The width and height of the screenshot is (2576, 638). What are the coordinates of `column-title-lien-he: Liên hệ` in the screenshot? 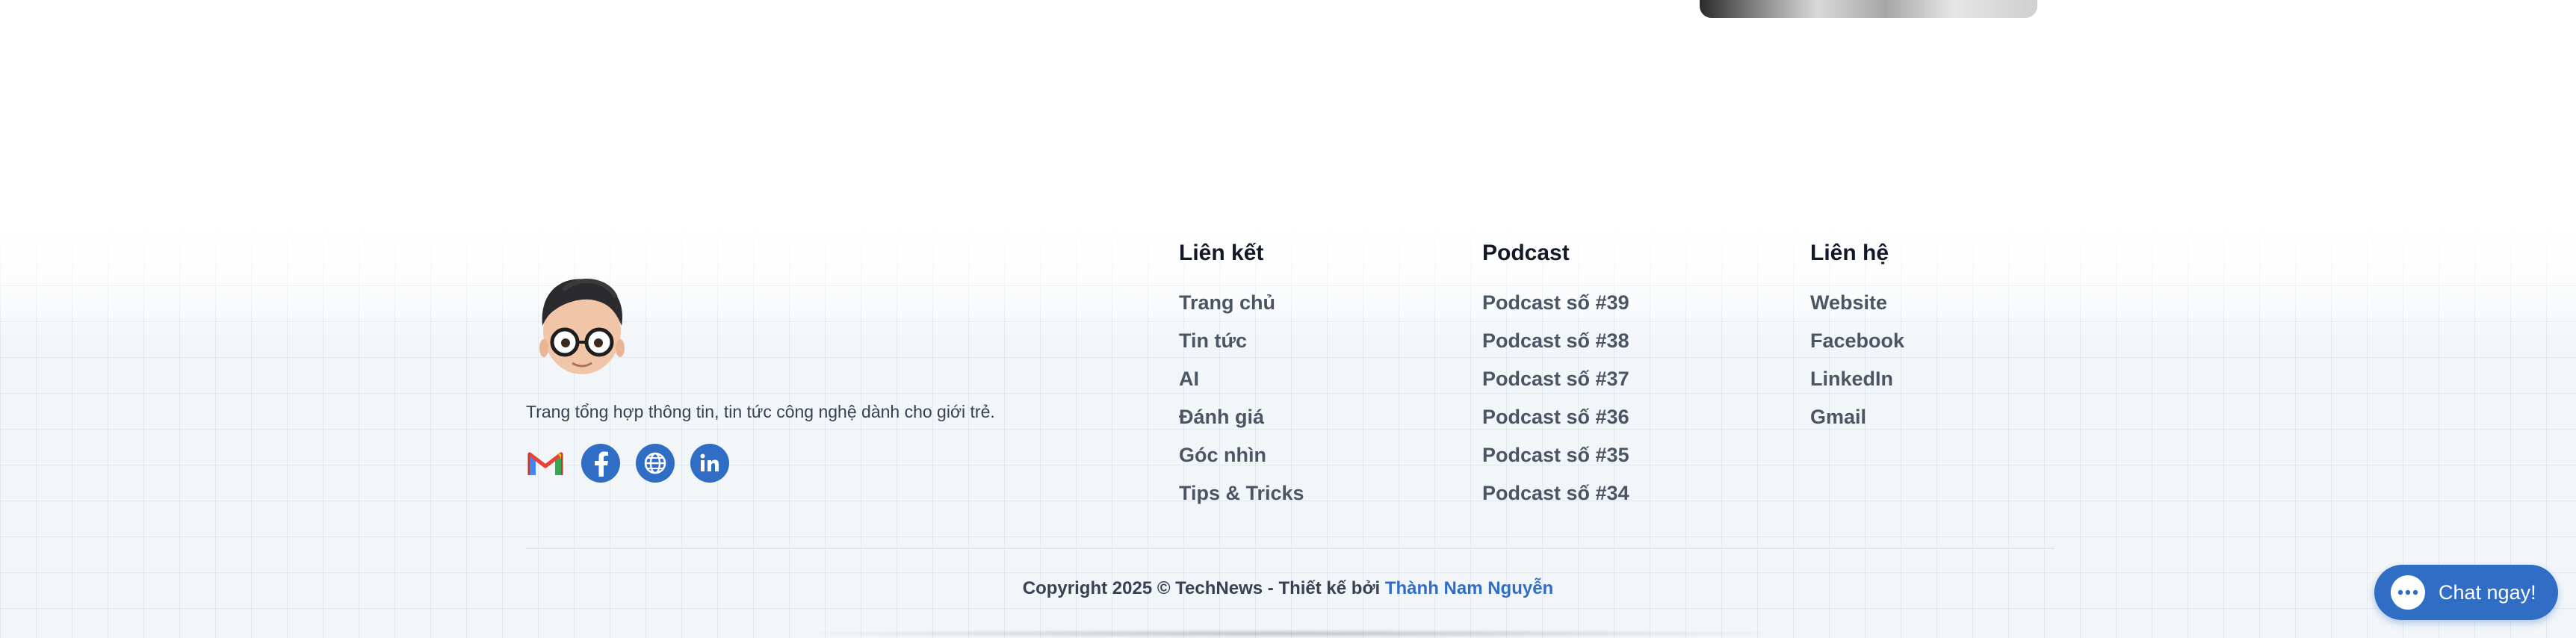 It's located at (1849, 253).